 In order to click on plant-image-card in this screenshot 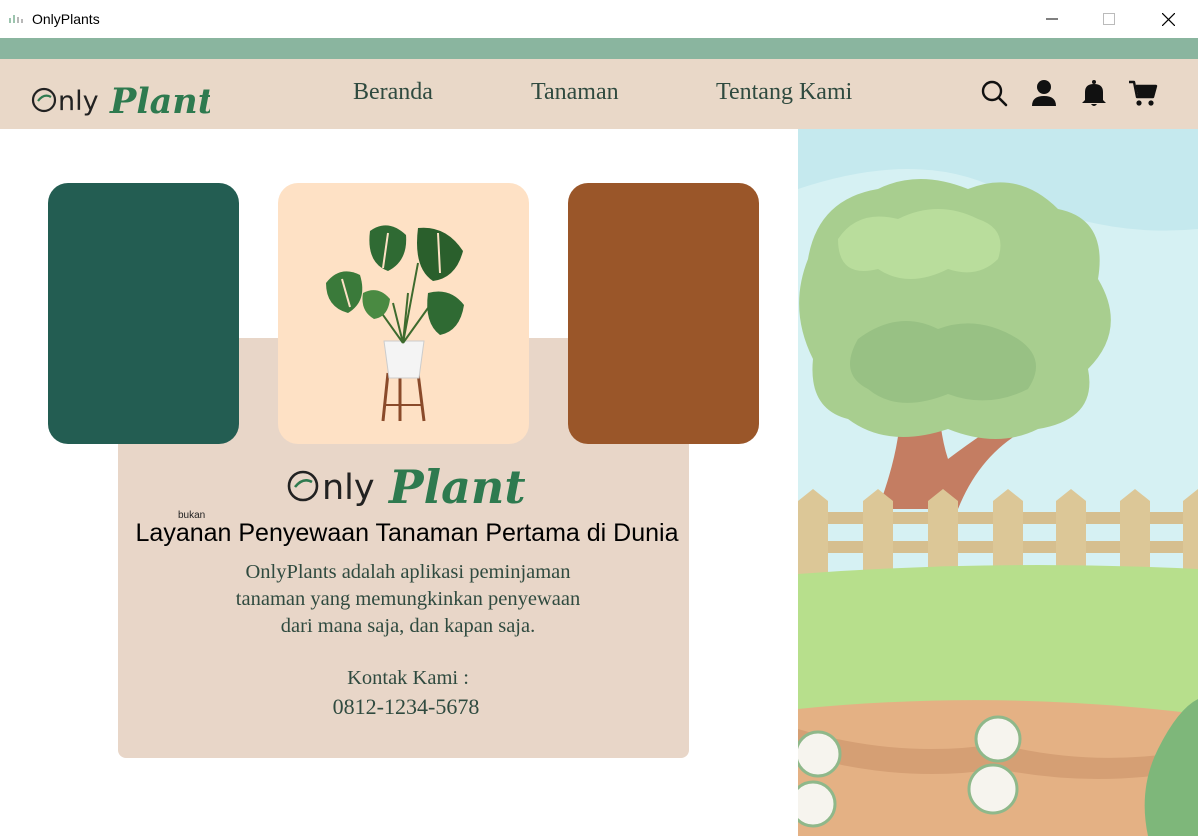, I will do `click(403, 313)`.